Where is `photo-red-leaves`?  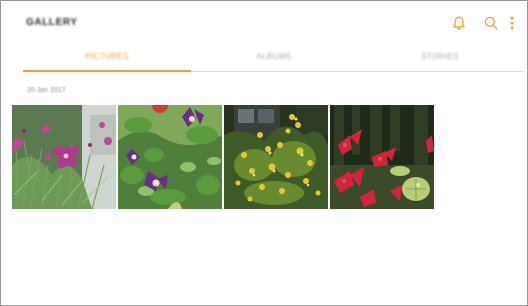 photo-red-leaves is located at coordinates (382, 157).